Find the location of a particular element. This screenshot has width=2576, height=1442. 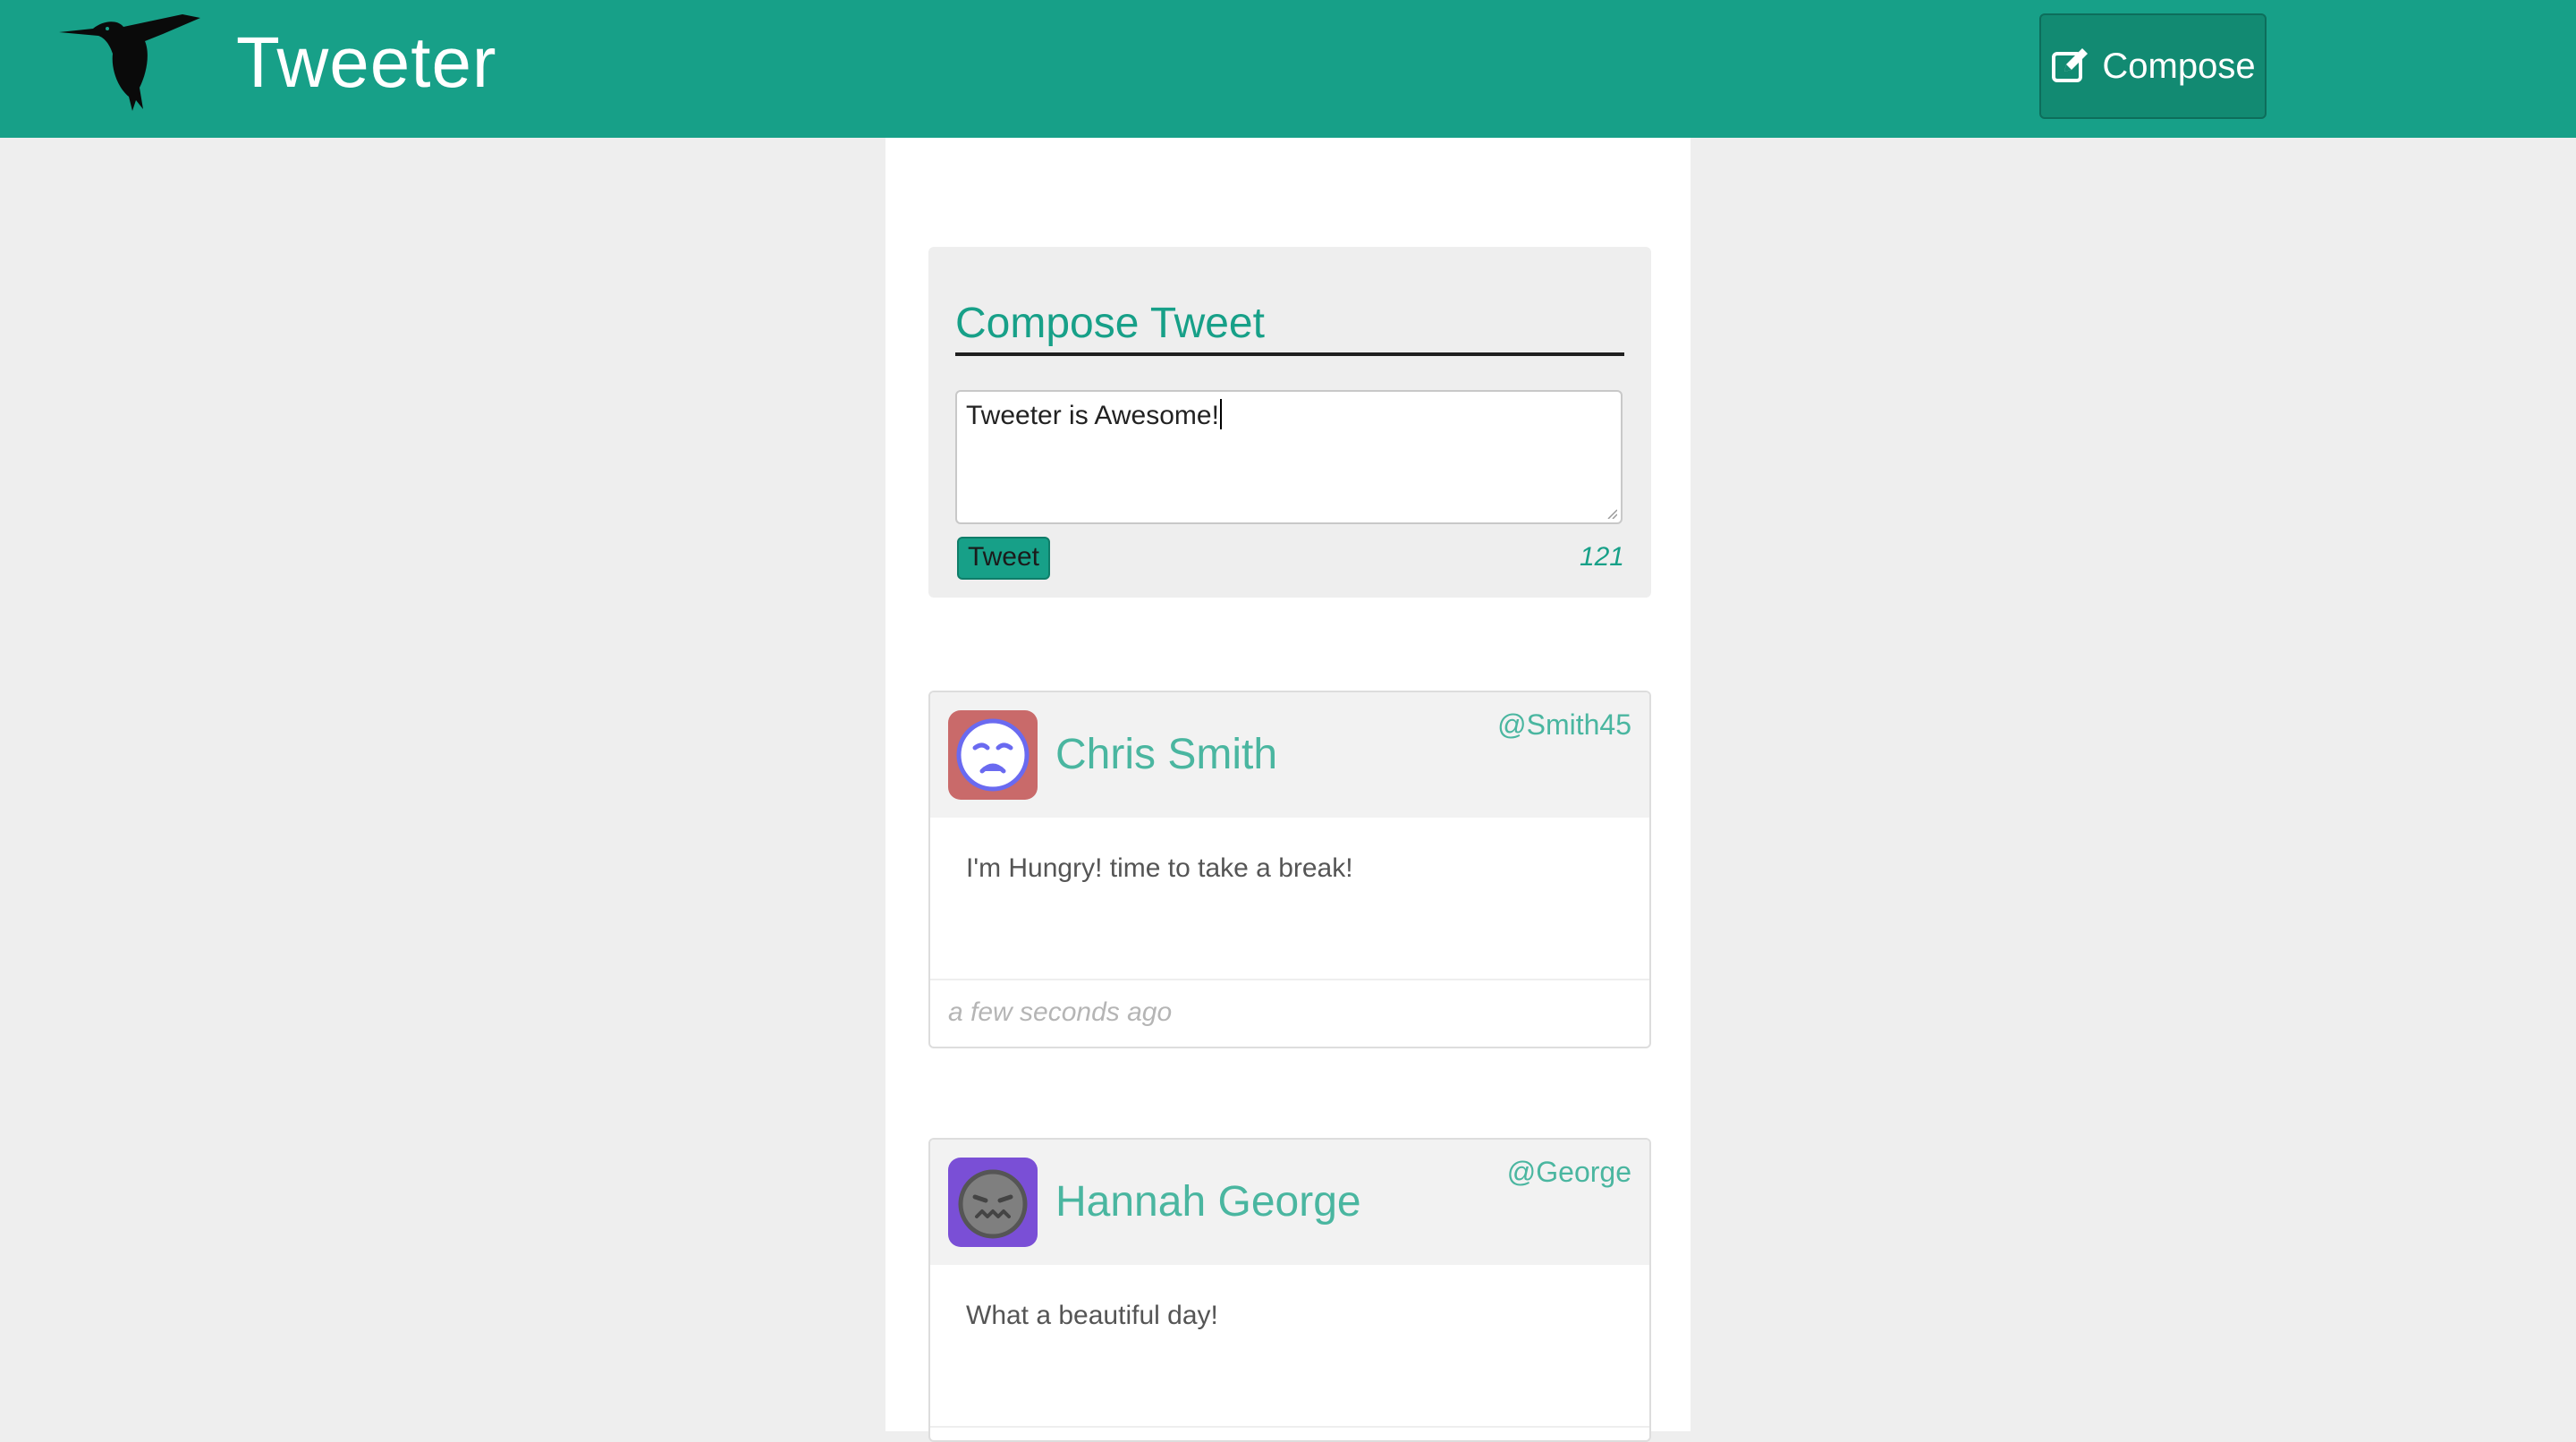

tweet-textarea-value: Tweeter is Awesome! is located at coordinates (1092, 415).